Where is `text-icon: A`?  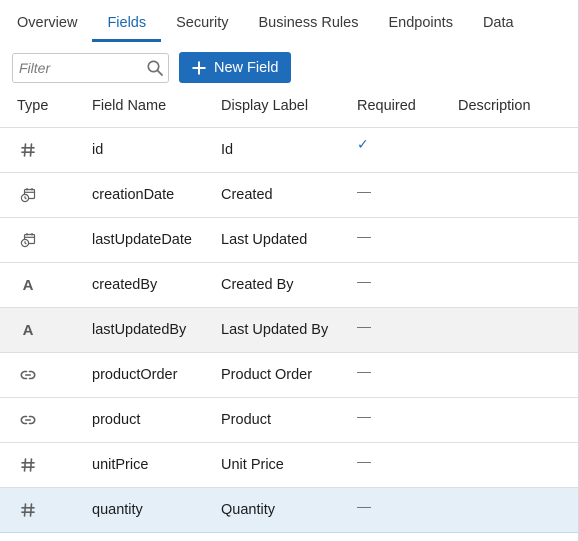 text-icon: A is located at coordinates (28, 285).